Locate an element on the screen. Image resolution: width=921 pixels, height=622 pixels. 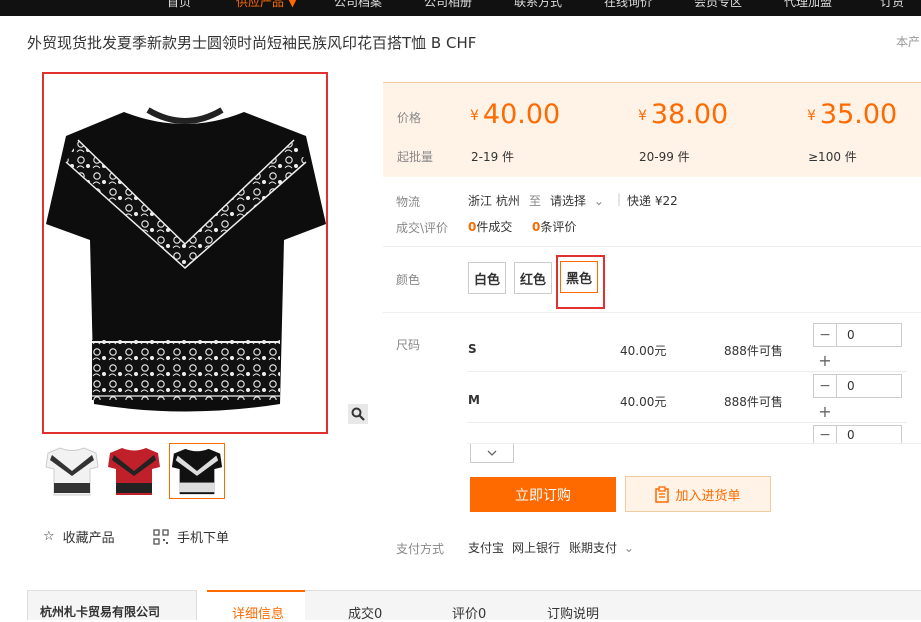
star-icon: ☆ is located at coordinates (49, 536).